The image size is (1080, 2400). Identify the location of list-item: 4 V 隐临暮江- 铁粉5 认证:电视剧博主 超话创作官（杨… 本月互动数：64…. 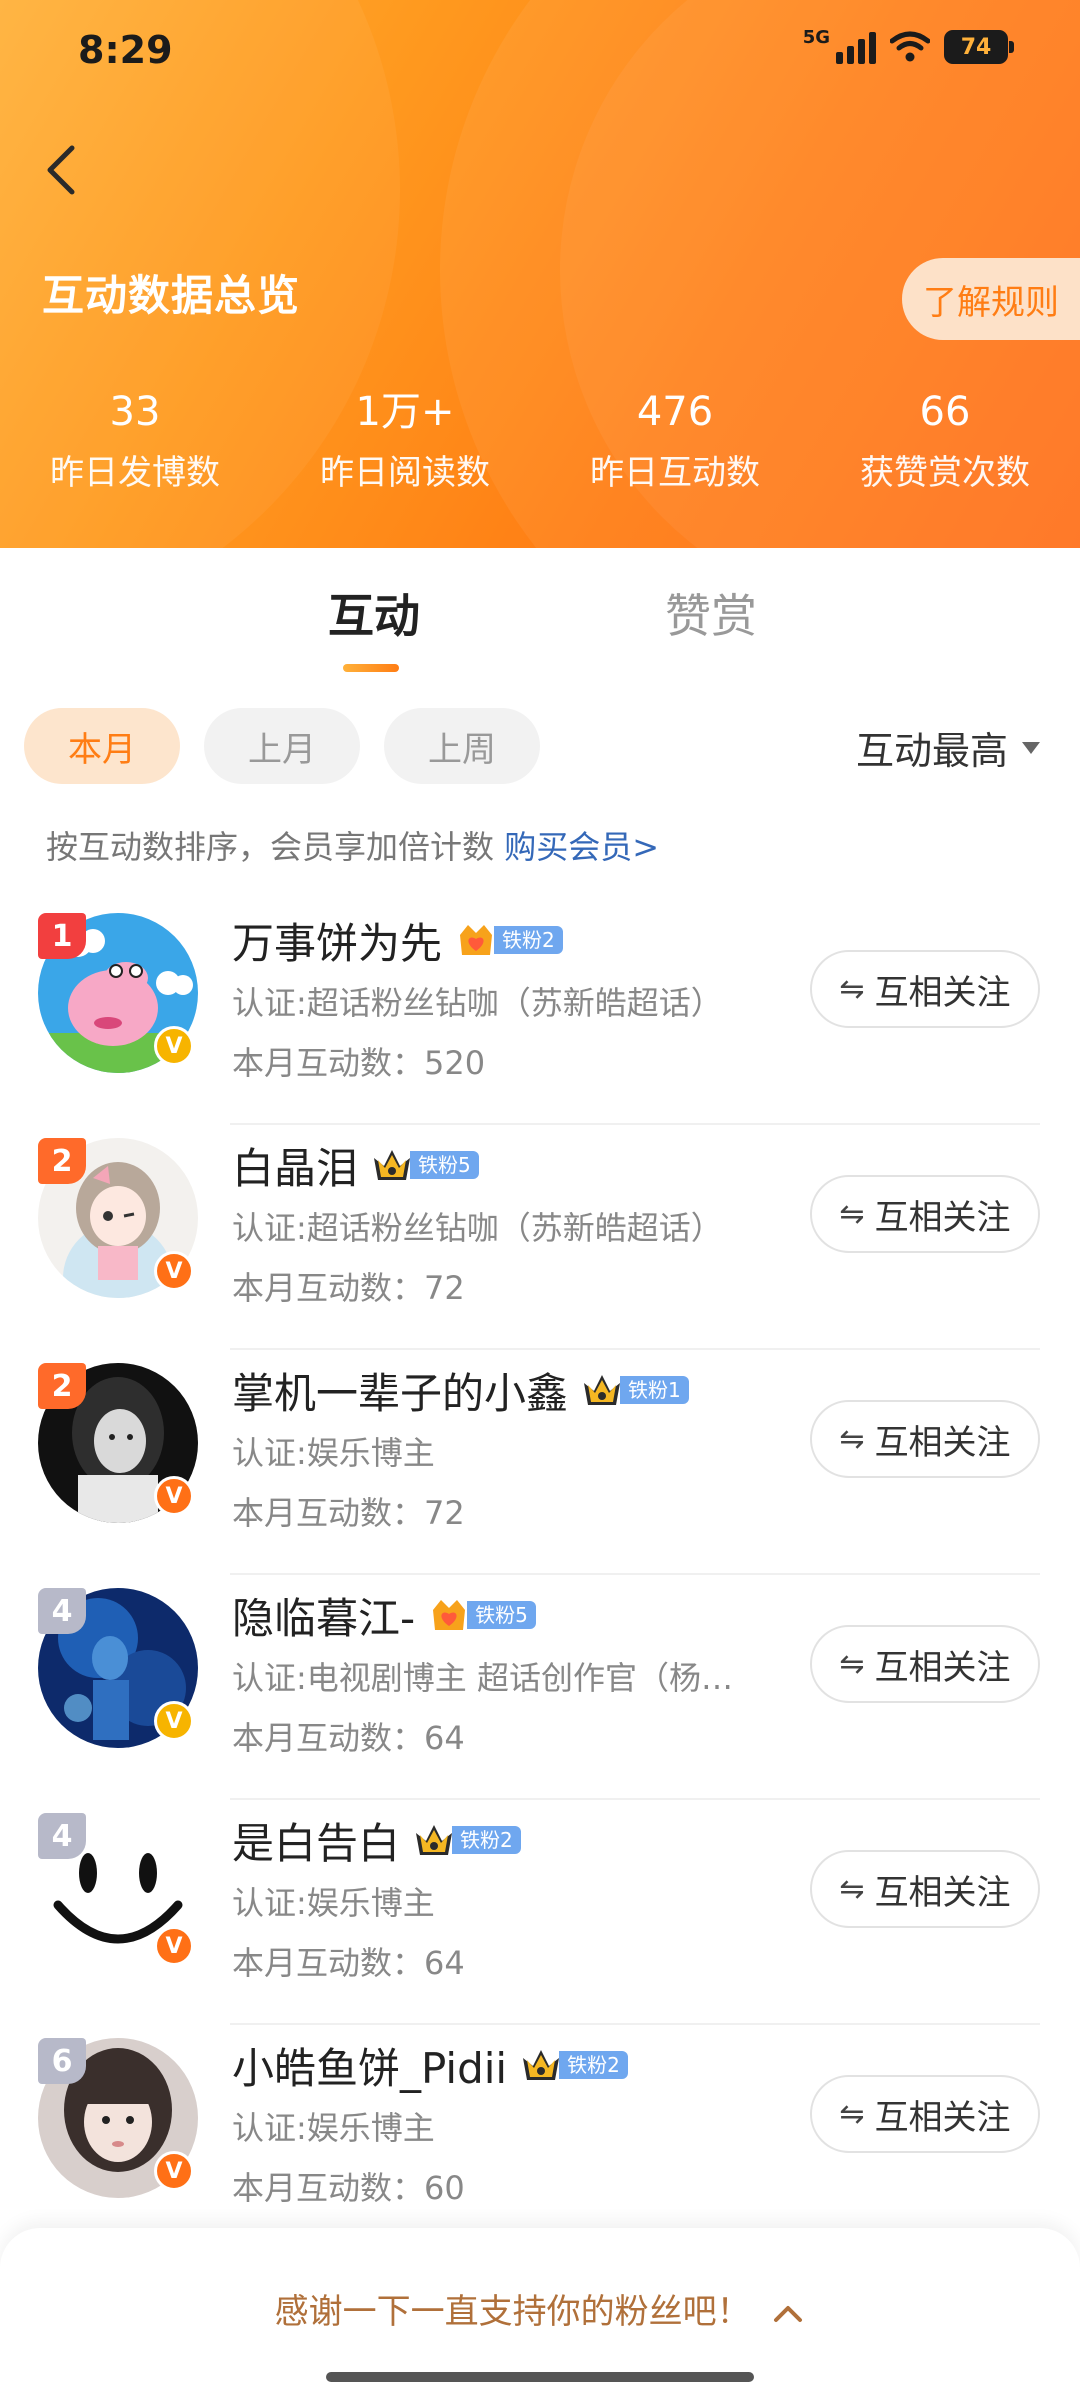
(540, 1687).